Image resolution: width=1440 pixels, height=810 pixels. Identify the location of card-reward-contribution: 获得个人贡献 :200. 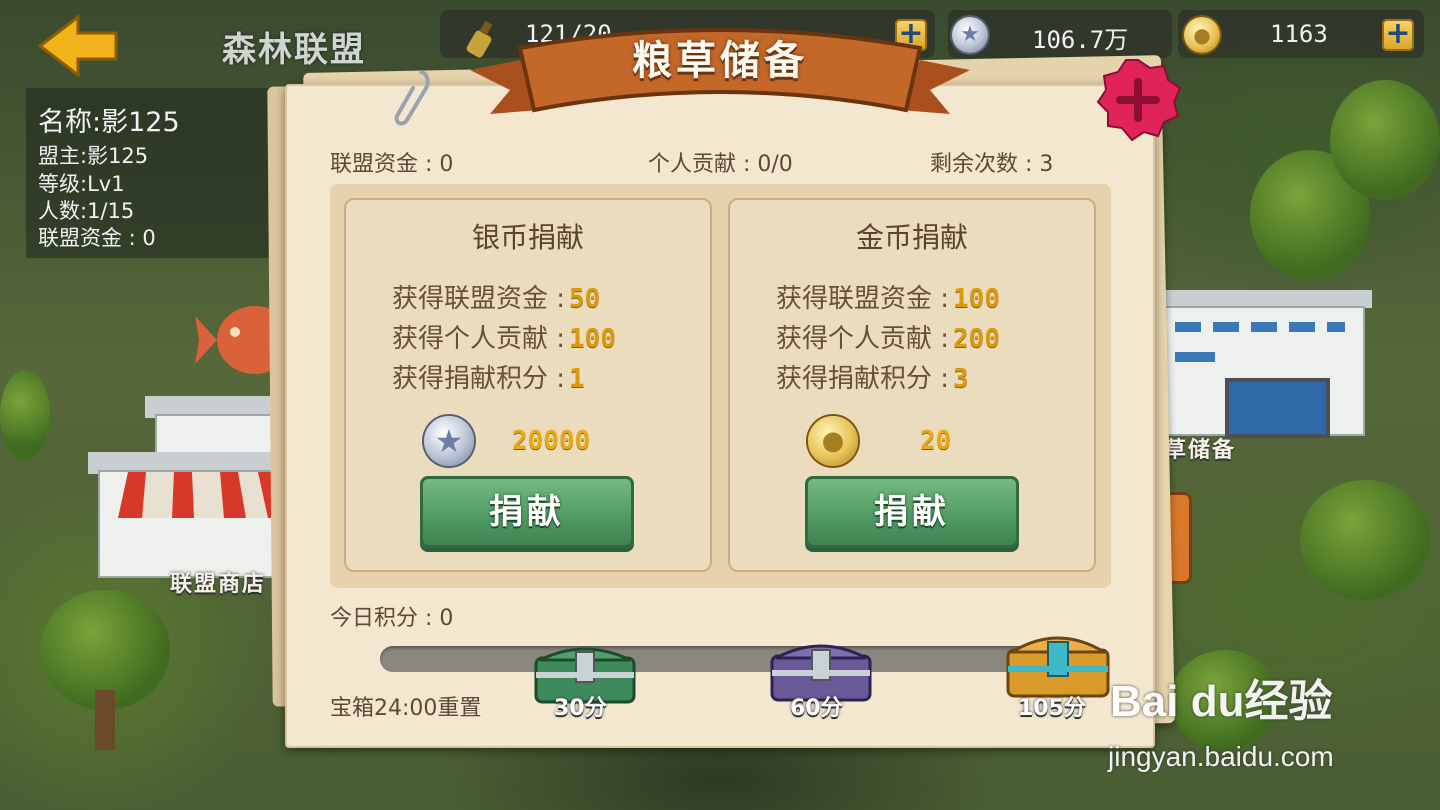
(888, 336).